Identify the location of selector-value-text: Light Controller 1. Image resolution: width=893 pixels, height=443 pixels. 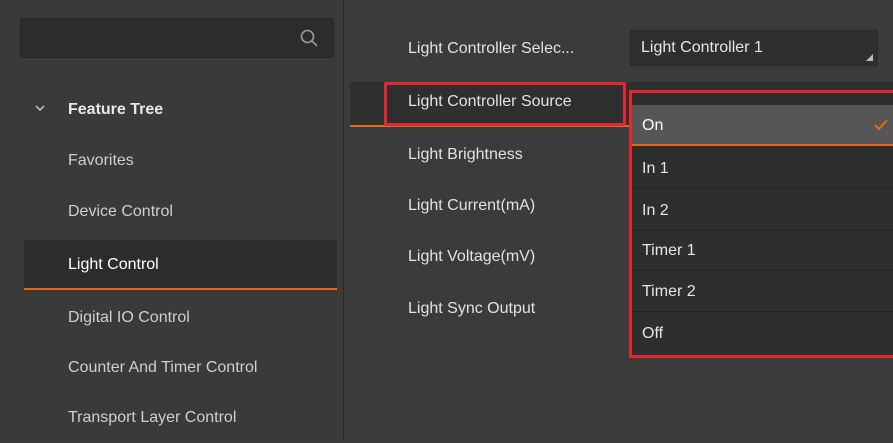
(702, 47).